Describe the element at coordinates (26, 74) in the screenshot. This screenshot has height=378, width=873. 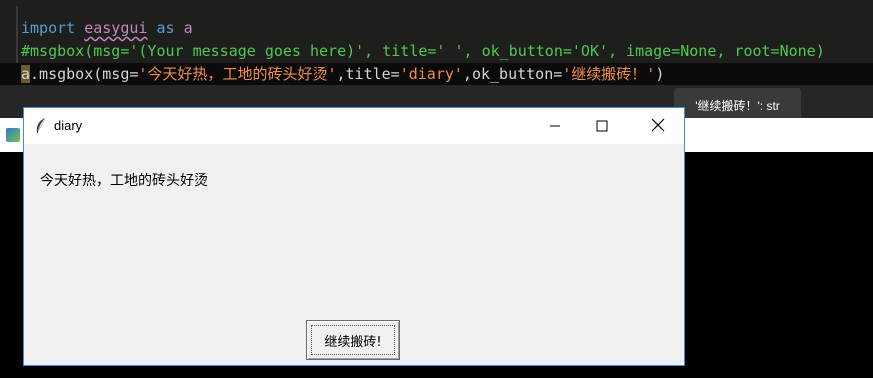
I see `object-reference: a` at that location.